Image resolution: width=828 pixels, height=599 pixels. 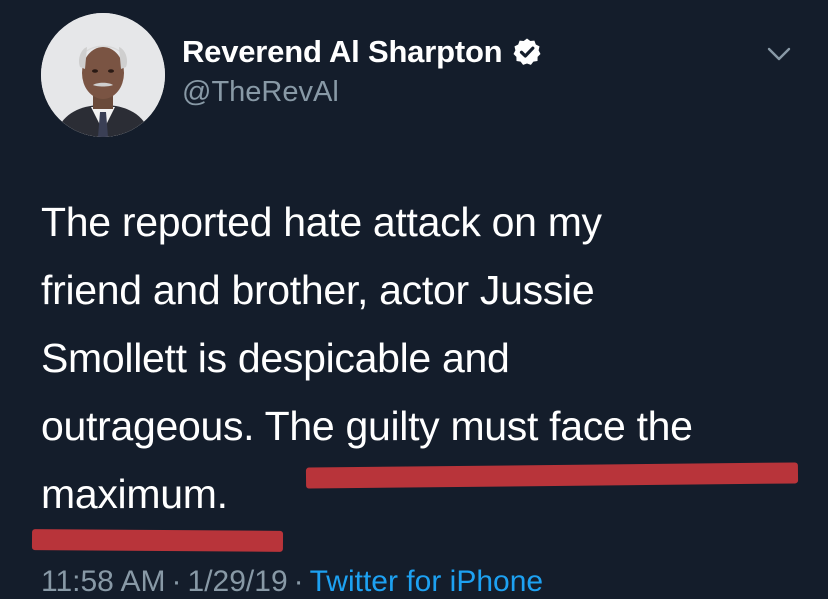 What do you see at coordinates (527, 51) in the screenshot?
I see `verified-badge-icon` at bounding box center [527, 51].